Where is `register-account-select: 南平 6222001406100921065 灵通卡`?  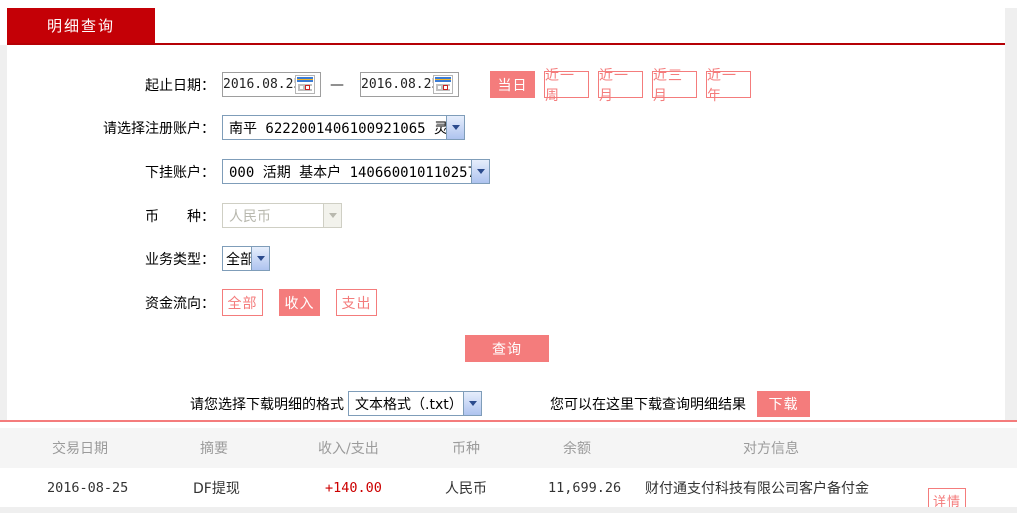
register-account-select: 南平 6222001406100921065 灵通卡 is located at coordinates (343, 127).